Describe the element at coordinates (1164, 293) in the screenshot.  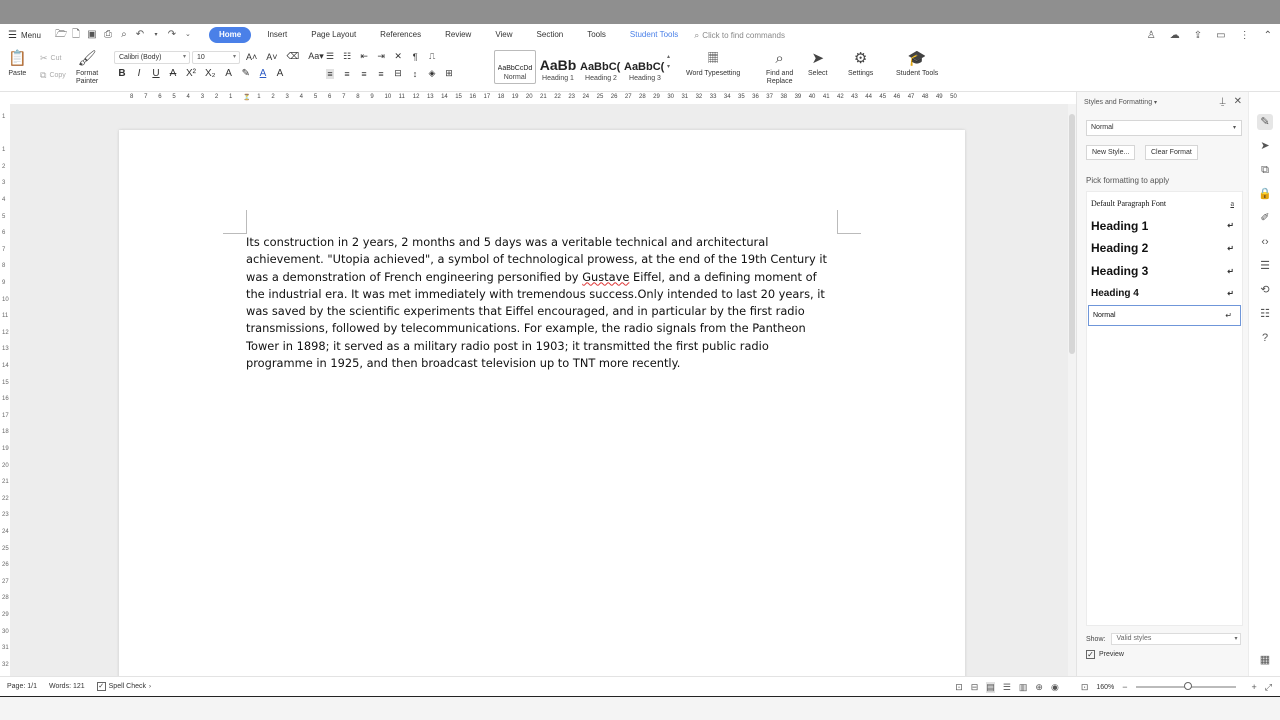
I see `style-item-heading-4: Heading 4 ↵` at that location.